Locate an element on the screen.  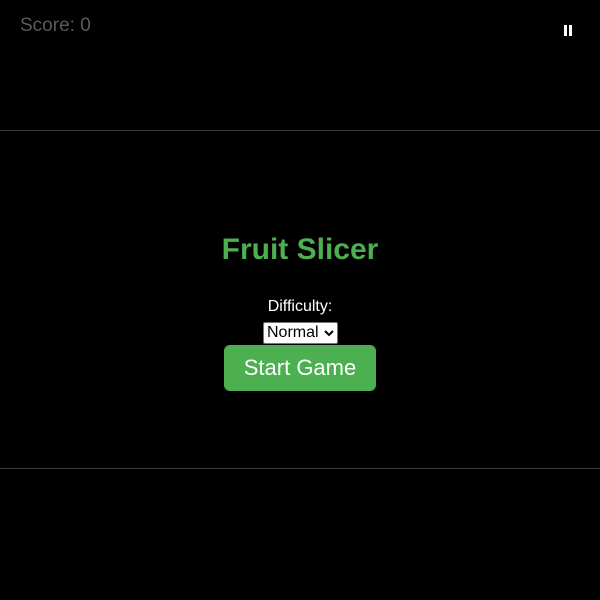
difficulty-select: Normal is located at coordinates (300, 333).